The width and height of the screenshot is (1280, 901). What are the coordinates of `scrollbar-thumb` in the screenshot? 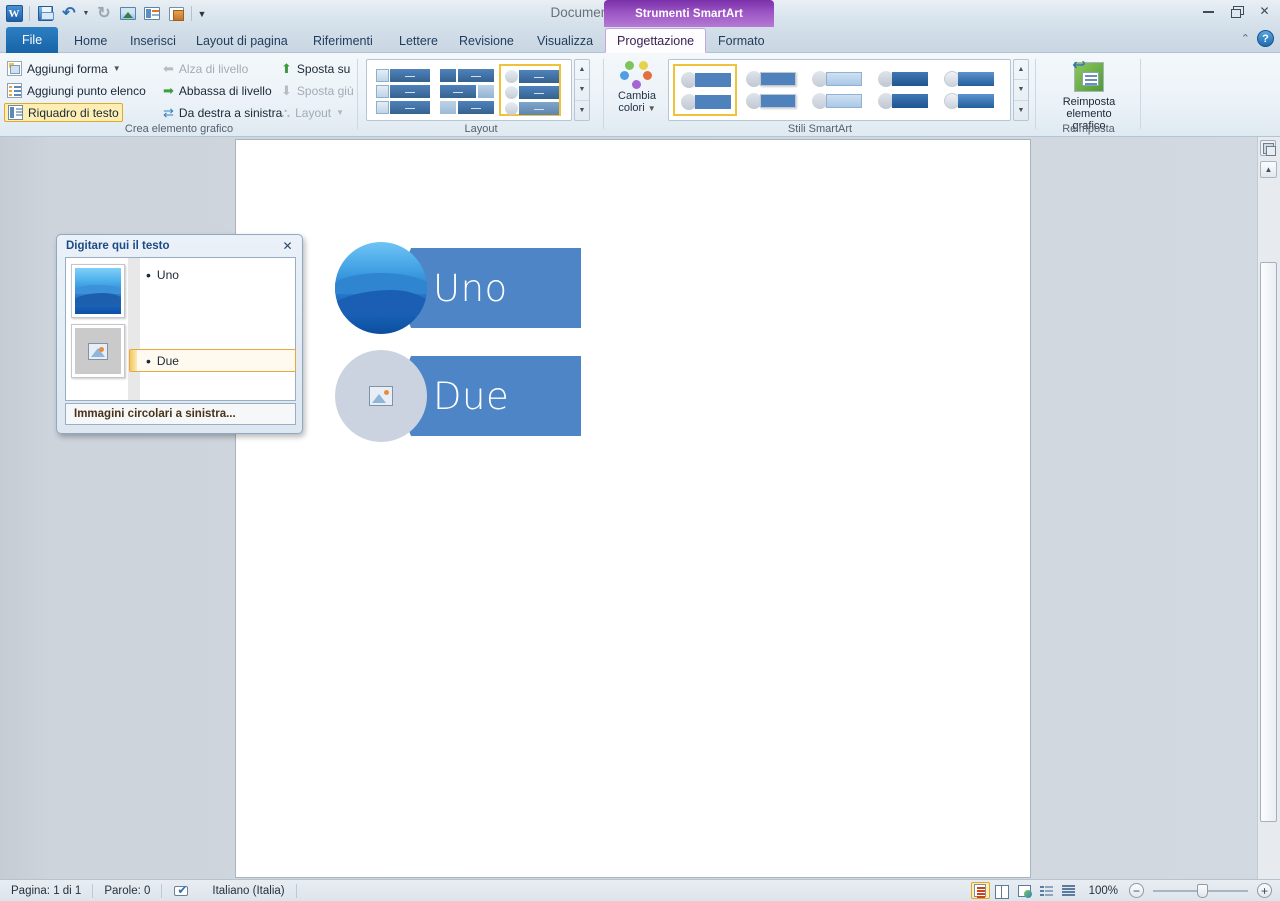 It's located at (1268, 542).